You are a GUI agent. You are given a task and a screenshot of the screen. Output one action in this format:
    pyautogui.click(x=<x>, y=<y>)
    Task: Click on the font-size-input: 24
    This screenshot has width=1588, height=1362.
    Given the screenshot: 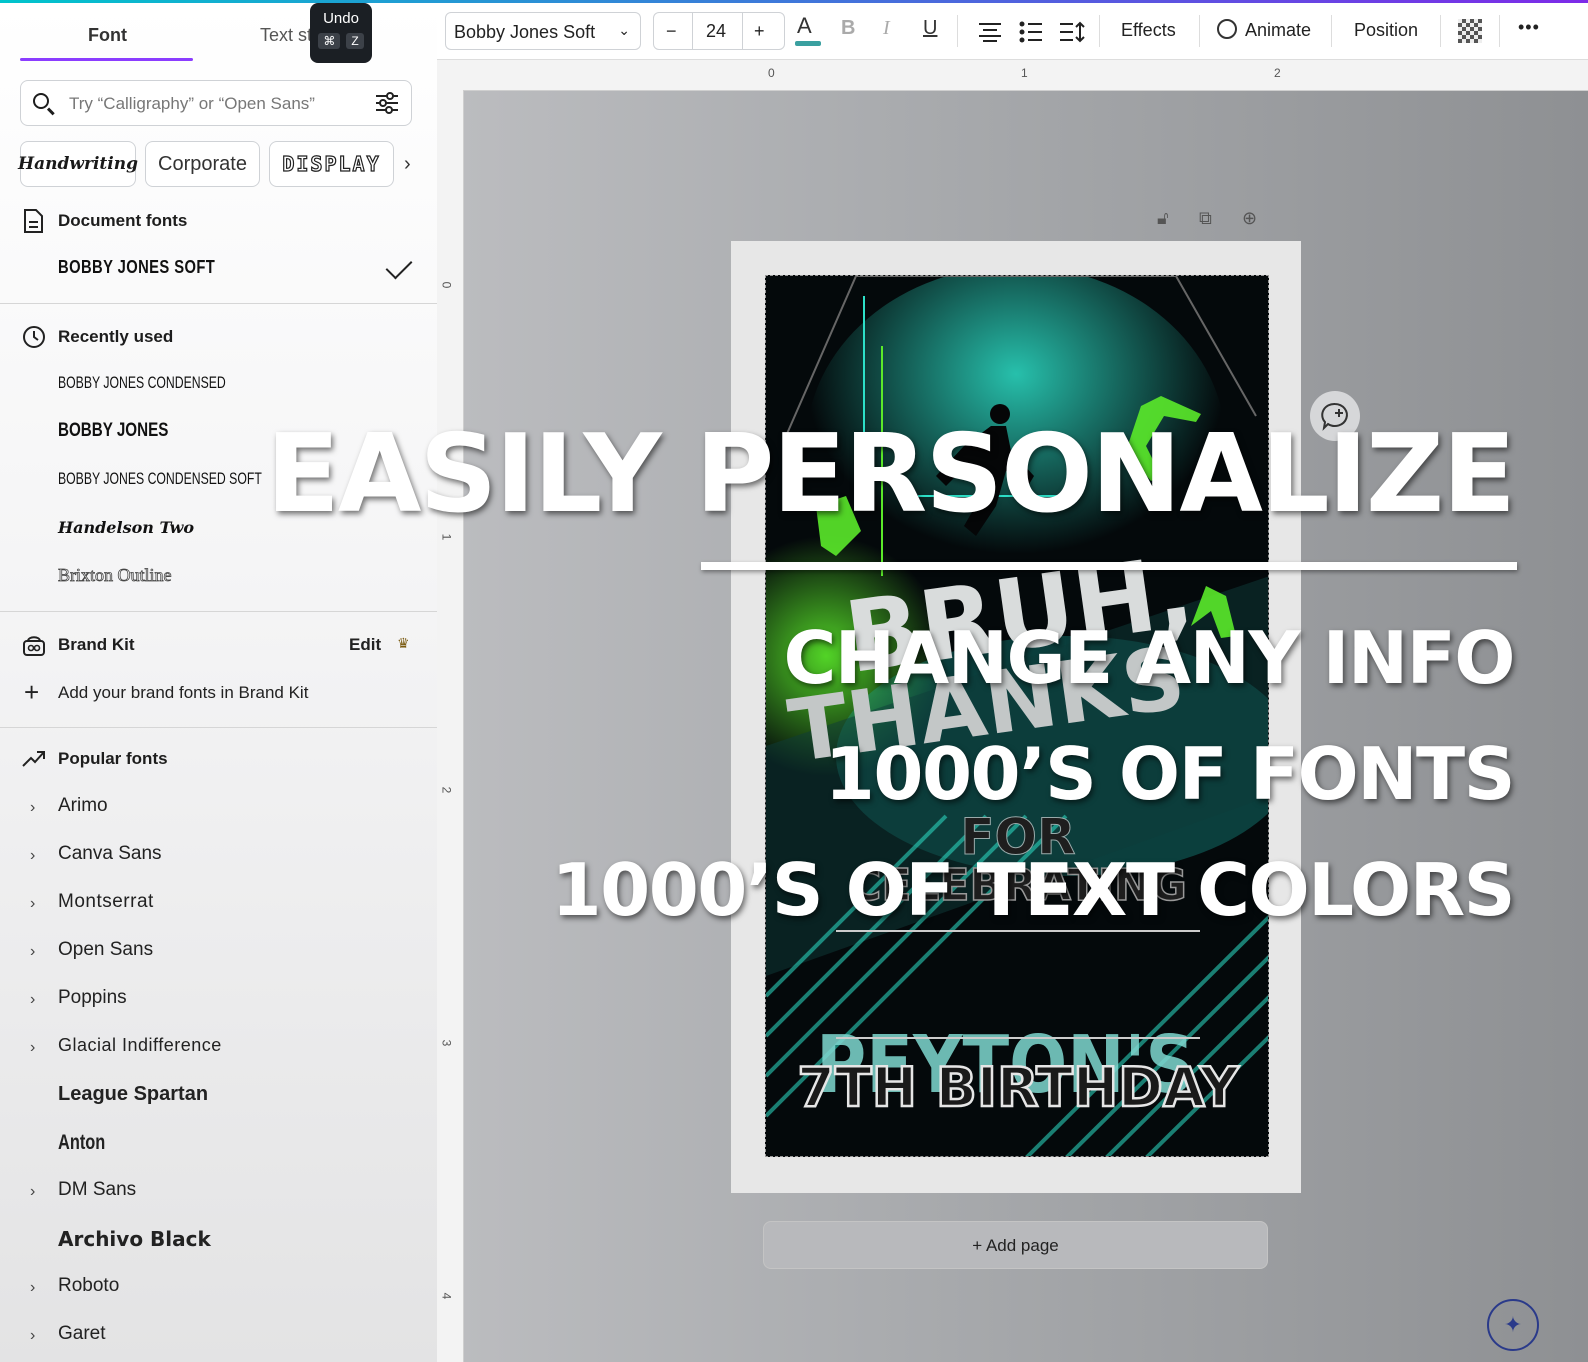 What is the action you would take?
    pyautogui.click(x=716, y=31)
    